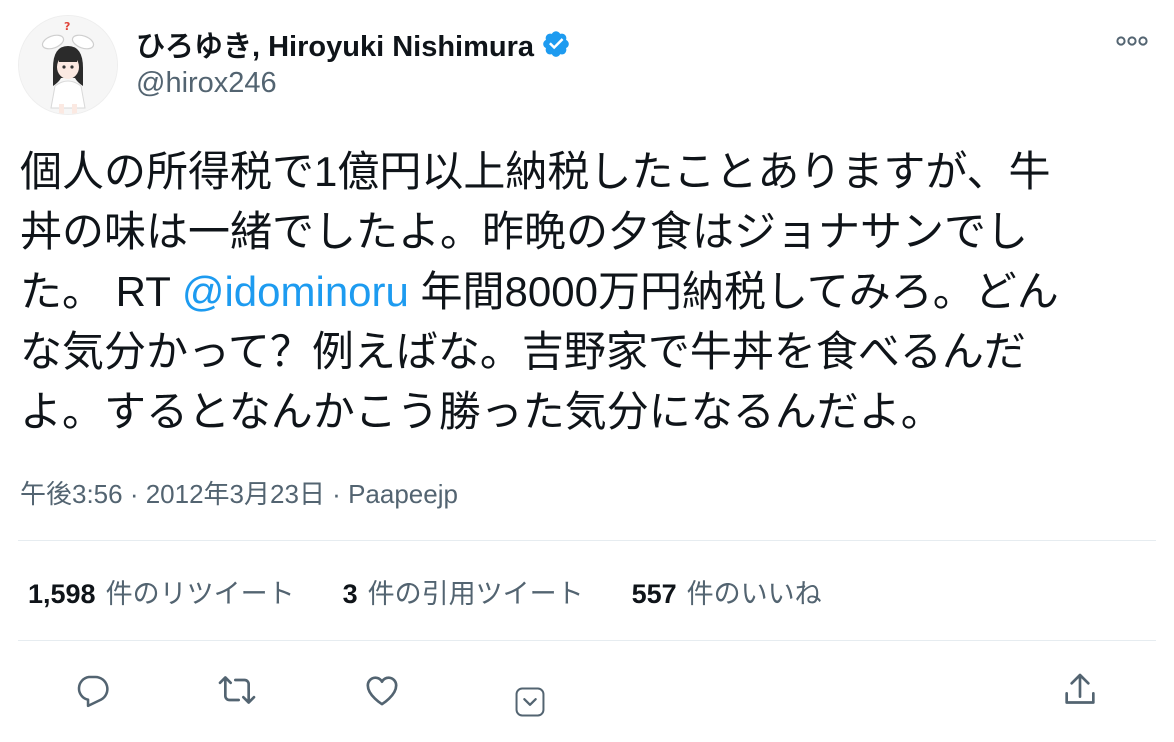 This screenshot has width=1174, height=742. What do you see at coordinates (524, 231) in the screenshot?
I see `tweet-text-segment: 丼の味は一緒でしたよ。昨晩の夕食はジョナサンでし` at bounding box center [524, 231].